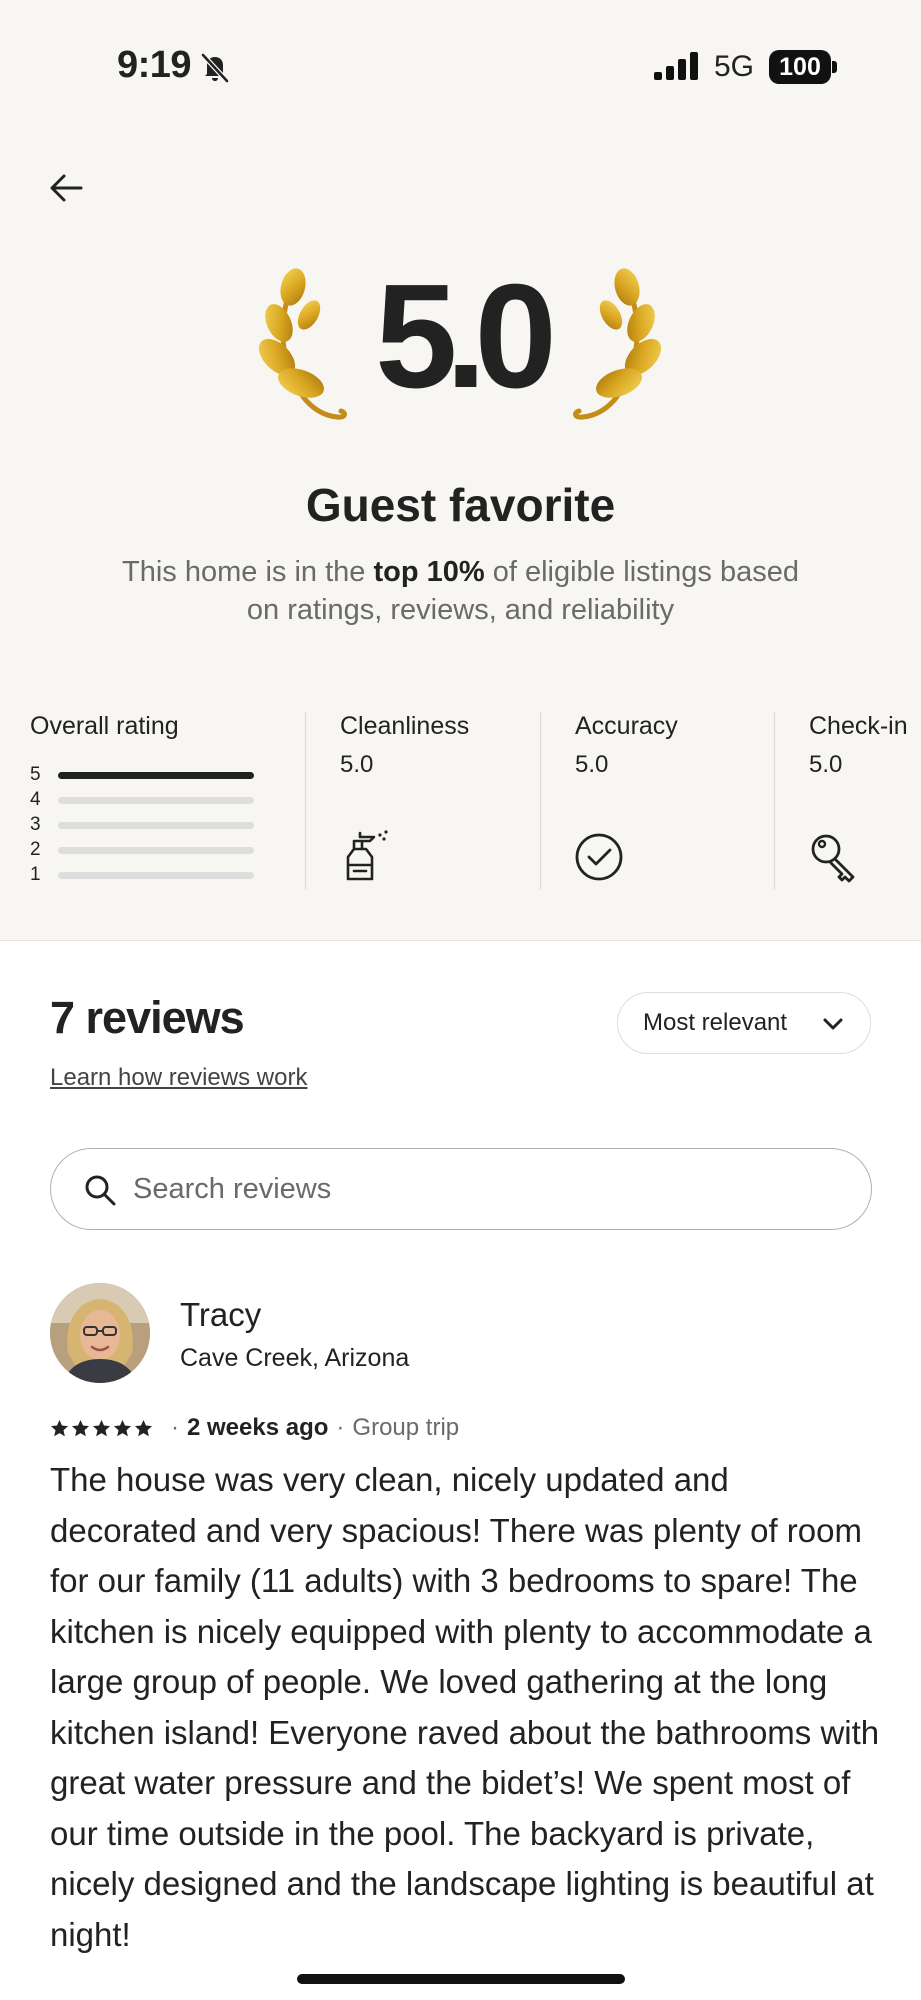  What do you see at coordinates (483, 1189) in the screenshot?
I see `search-reviews-input` at bounding box center [483, 1189].